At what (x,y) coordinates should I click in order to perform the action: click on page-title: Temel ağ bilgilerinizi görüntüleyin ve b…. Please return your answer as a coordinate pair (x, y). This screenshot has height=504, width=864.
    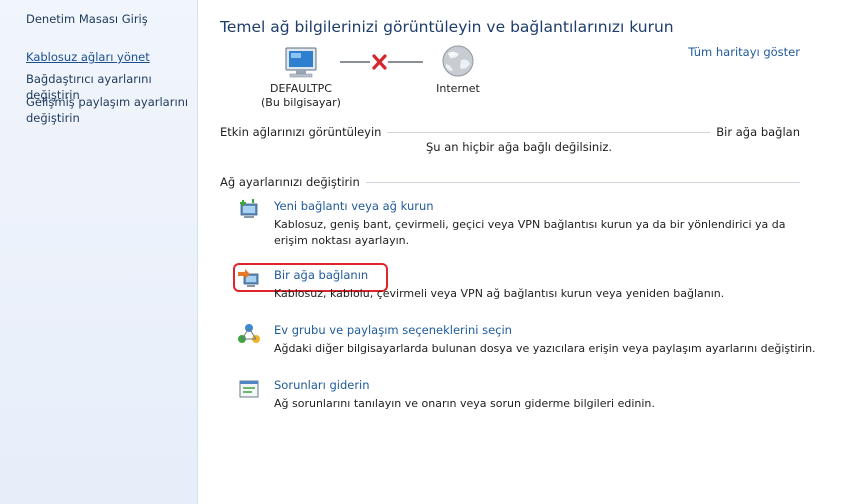
    Looking at the image, I should click on (447, 27).